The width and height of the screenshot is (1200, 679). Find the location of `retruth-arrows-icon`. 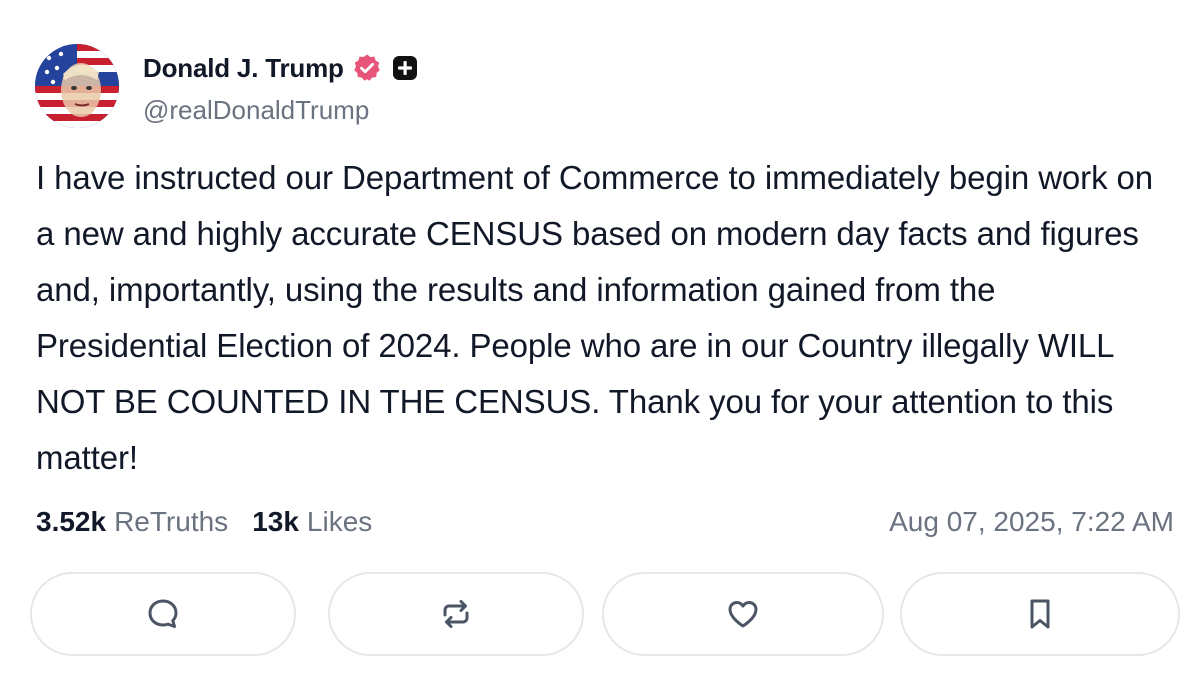

retruth-arrows-icon is located at coordinates (456, 614).